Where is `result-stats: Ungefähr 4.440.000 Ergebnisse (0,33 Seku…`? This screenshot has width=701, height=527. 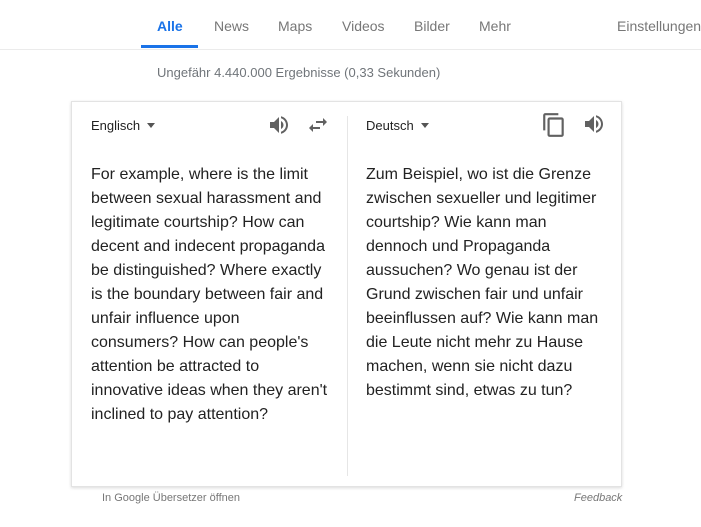
result-stats: Ungefähr 4.440.000 Ergebnisse (0,33 Seku… is located at coordinates (299, 72).